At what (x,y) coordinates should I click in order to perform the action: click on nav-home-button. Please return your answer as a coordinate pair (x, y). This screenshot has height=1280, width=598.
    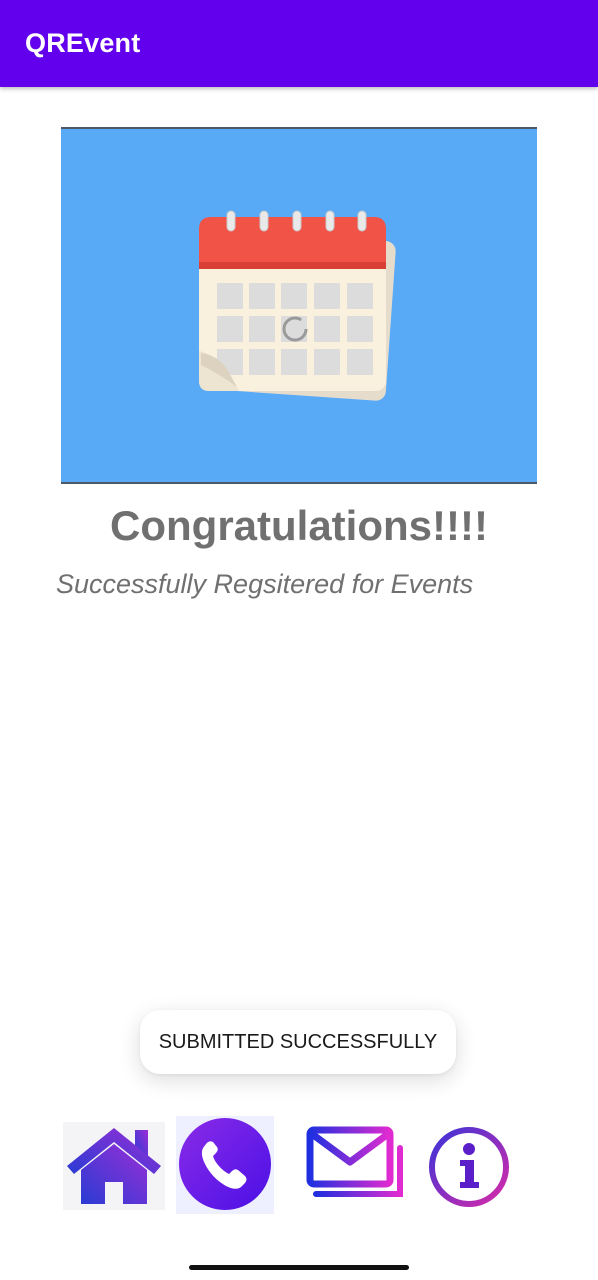
    Looking at the image, I should click on (114, 1166).